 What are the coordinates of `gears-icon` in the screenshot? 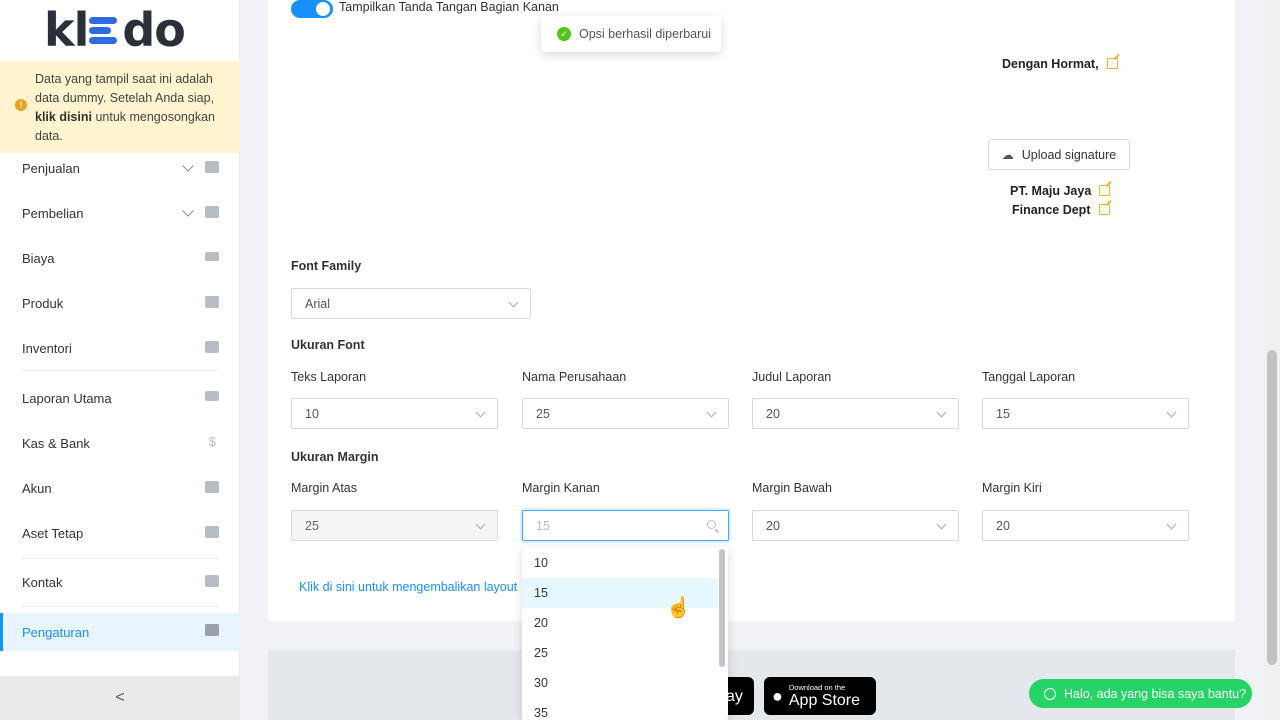 It's located at (212, 630).